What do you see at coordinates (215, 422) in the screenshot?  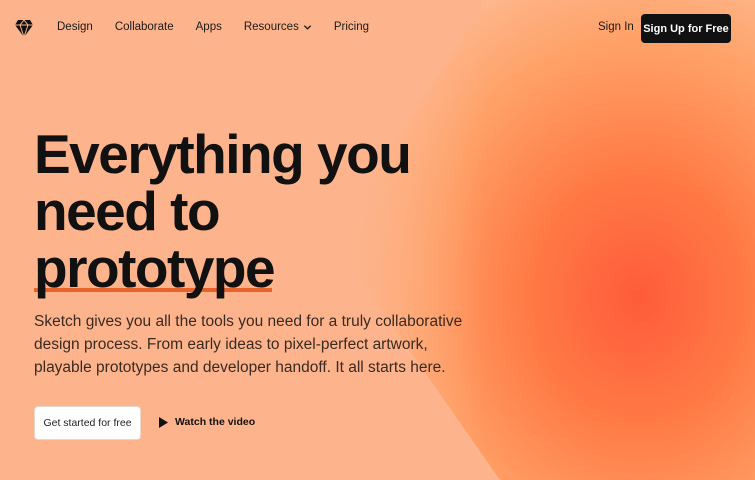 I see `watch-video-label: Watch the video` at bounding box center [215, 422].